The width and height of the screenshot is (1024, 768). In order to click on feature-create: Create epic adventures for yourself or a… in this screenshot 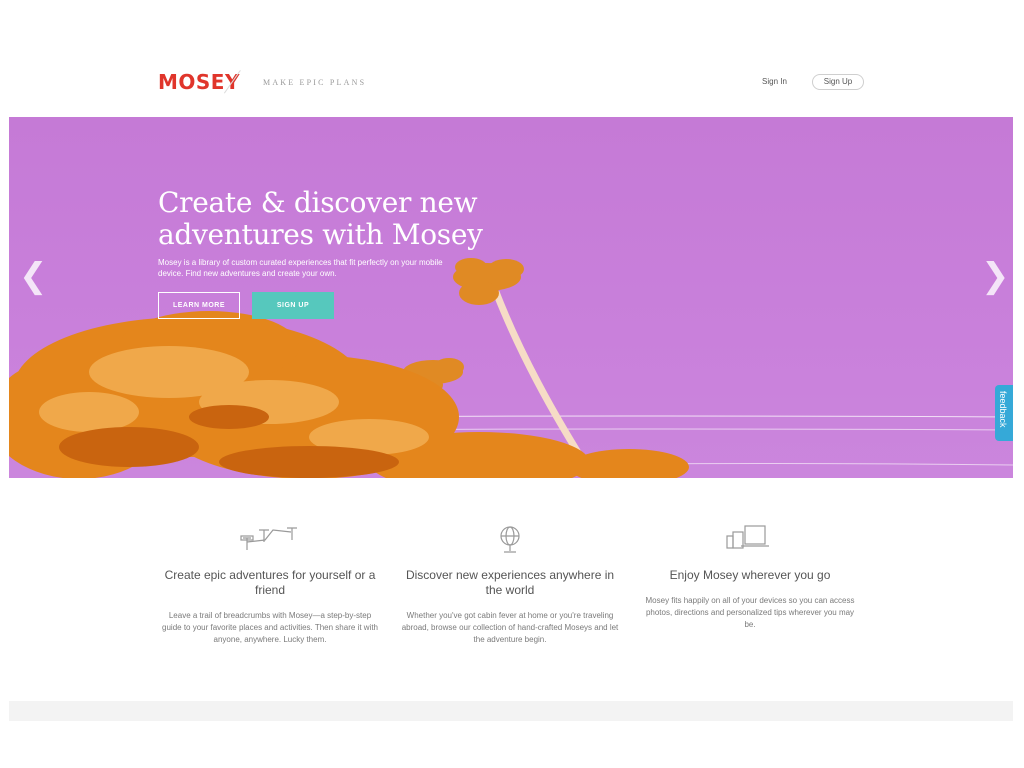, I will do `click(270, 583)`.